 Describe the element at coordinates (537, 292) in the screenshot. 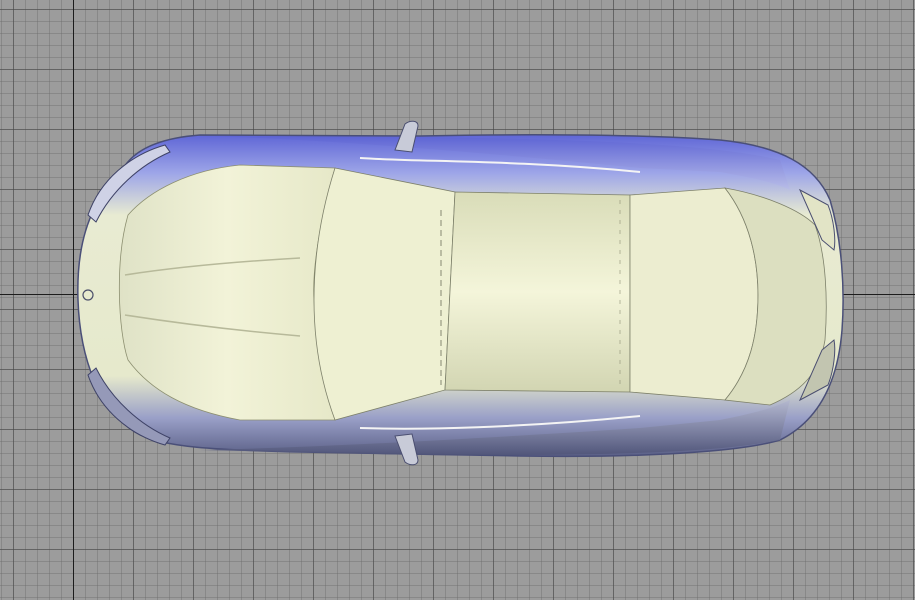

I see `roof-panel` at that location.